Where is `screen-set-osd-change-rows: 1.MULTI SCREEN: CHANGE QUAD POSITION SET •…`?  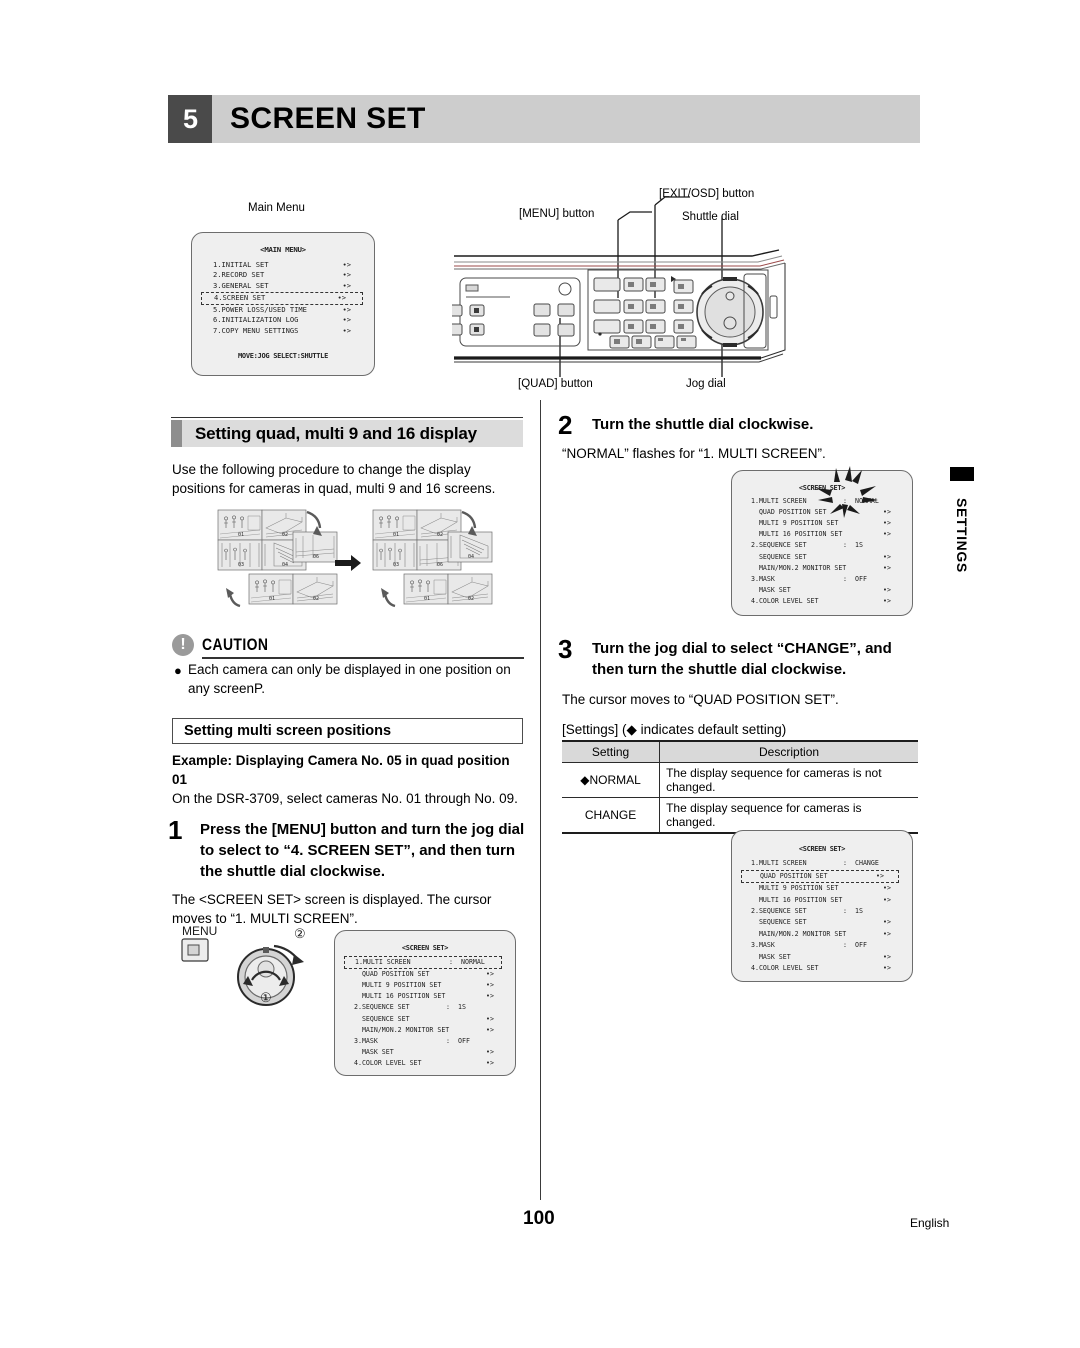 screen-set-osd-change-rows: 1.MULTI SCREEN: CHANGE QUAD POSITION SET •… is located at coordinates (822, 916).